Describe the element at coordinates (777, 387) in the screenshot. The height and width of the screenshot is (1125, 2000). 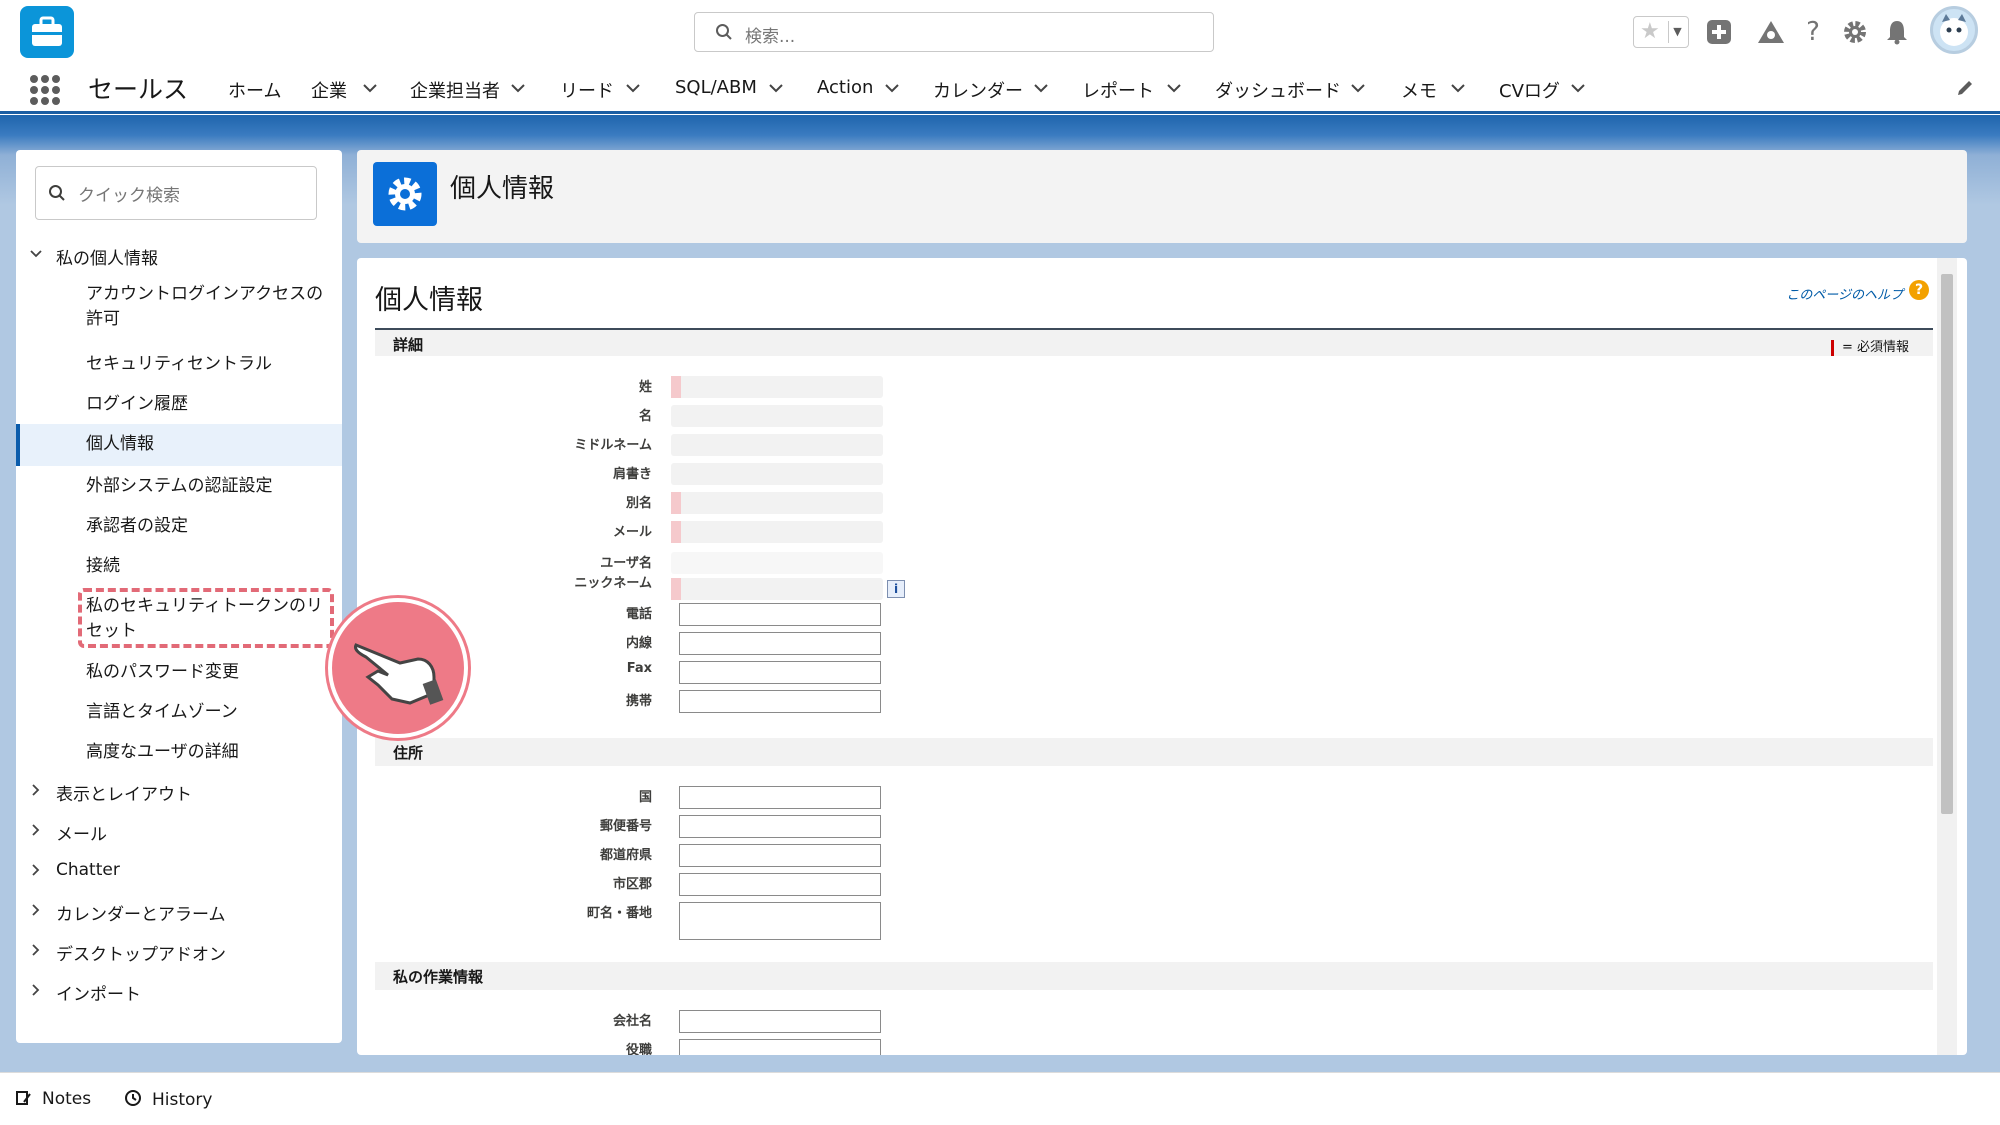
I see `field-last-name-redacted` at that location.